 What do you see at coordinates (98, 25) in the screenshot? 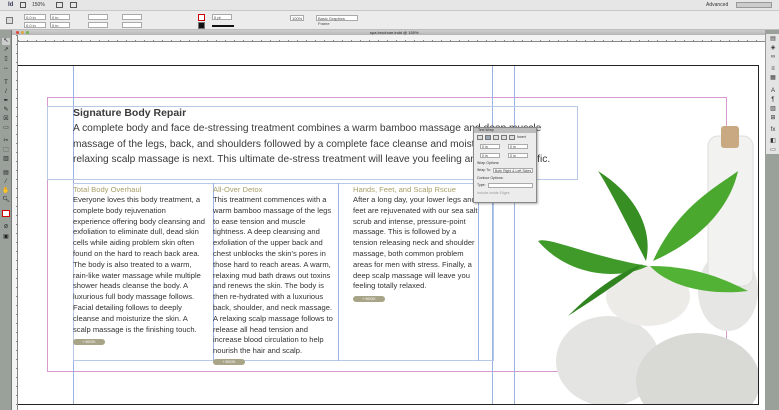
I see `scale-y-field` at bounding box center [98, 25].